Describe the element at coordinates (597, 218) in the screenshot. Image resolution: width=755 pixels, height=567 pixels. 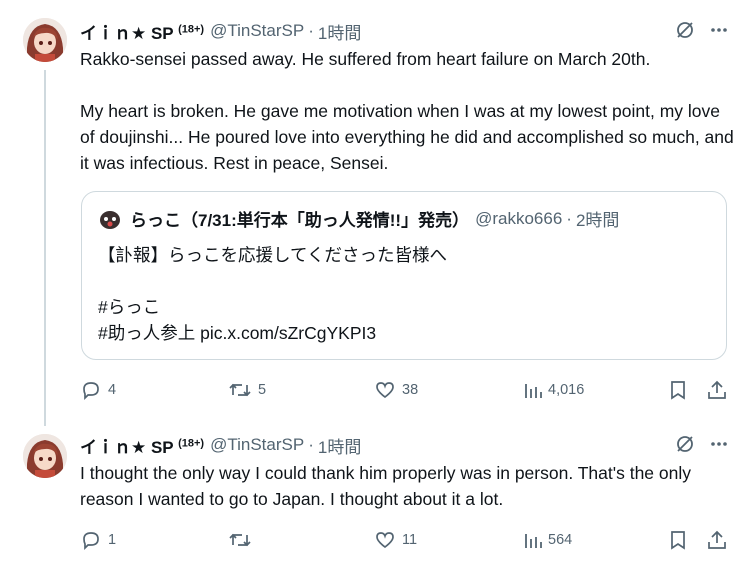
I see `quote-timestamp: 2時間` at that location.